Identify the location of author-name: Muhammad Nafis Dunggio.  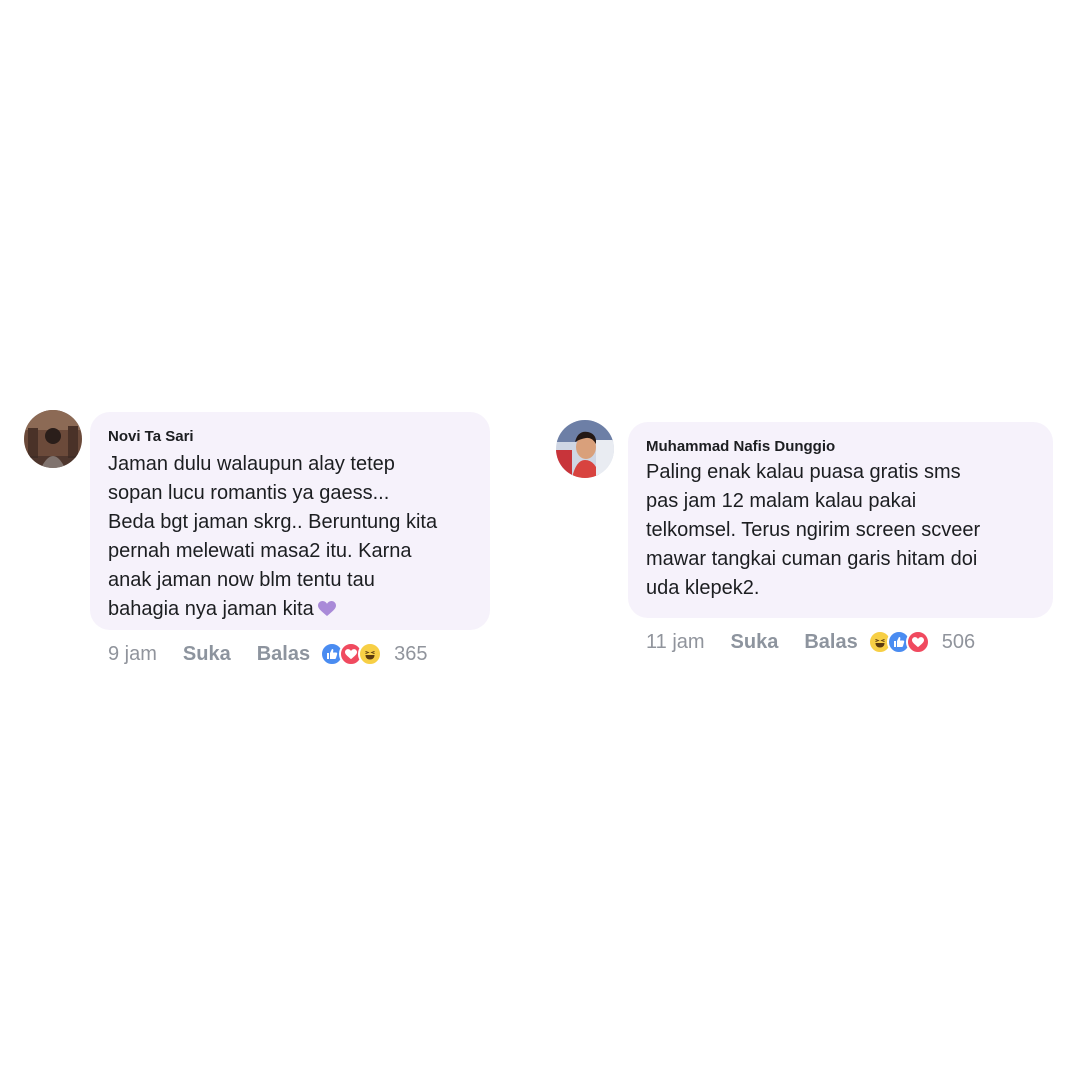
(740, 446).